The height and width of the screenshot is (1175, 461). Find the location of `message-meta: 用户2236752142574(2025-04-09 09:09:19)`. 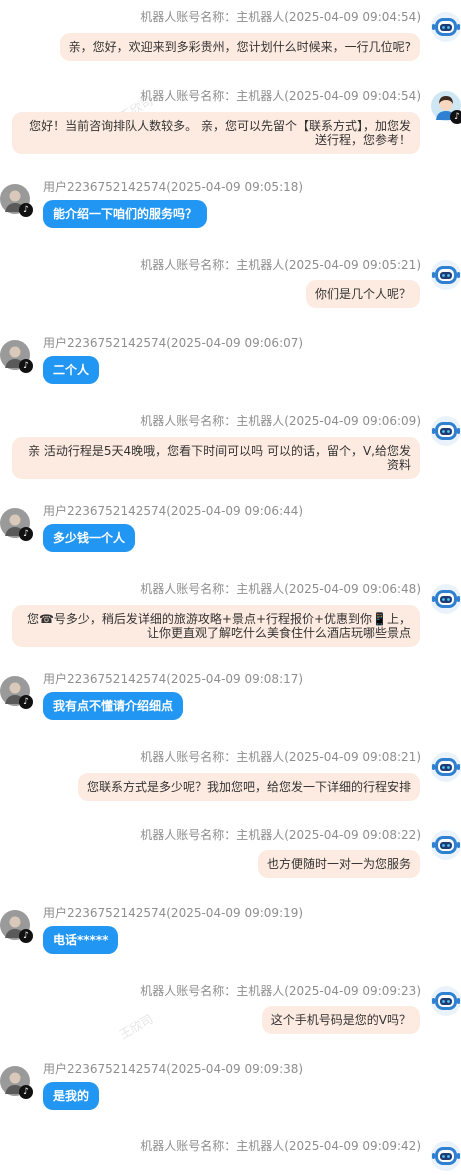

message-meta: 用户2236752142574(2025-04-09 09:09:19) is located at coordinates (173, 913).